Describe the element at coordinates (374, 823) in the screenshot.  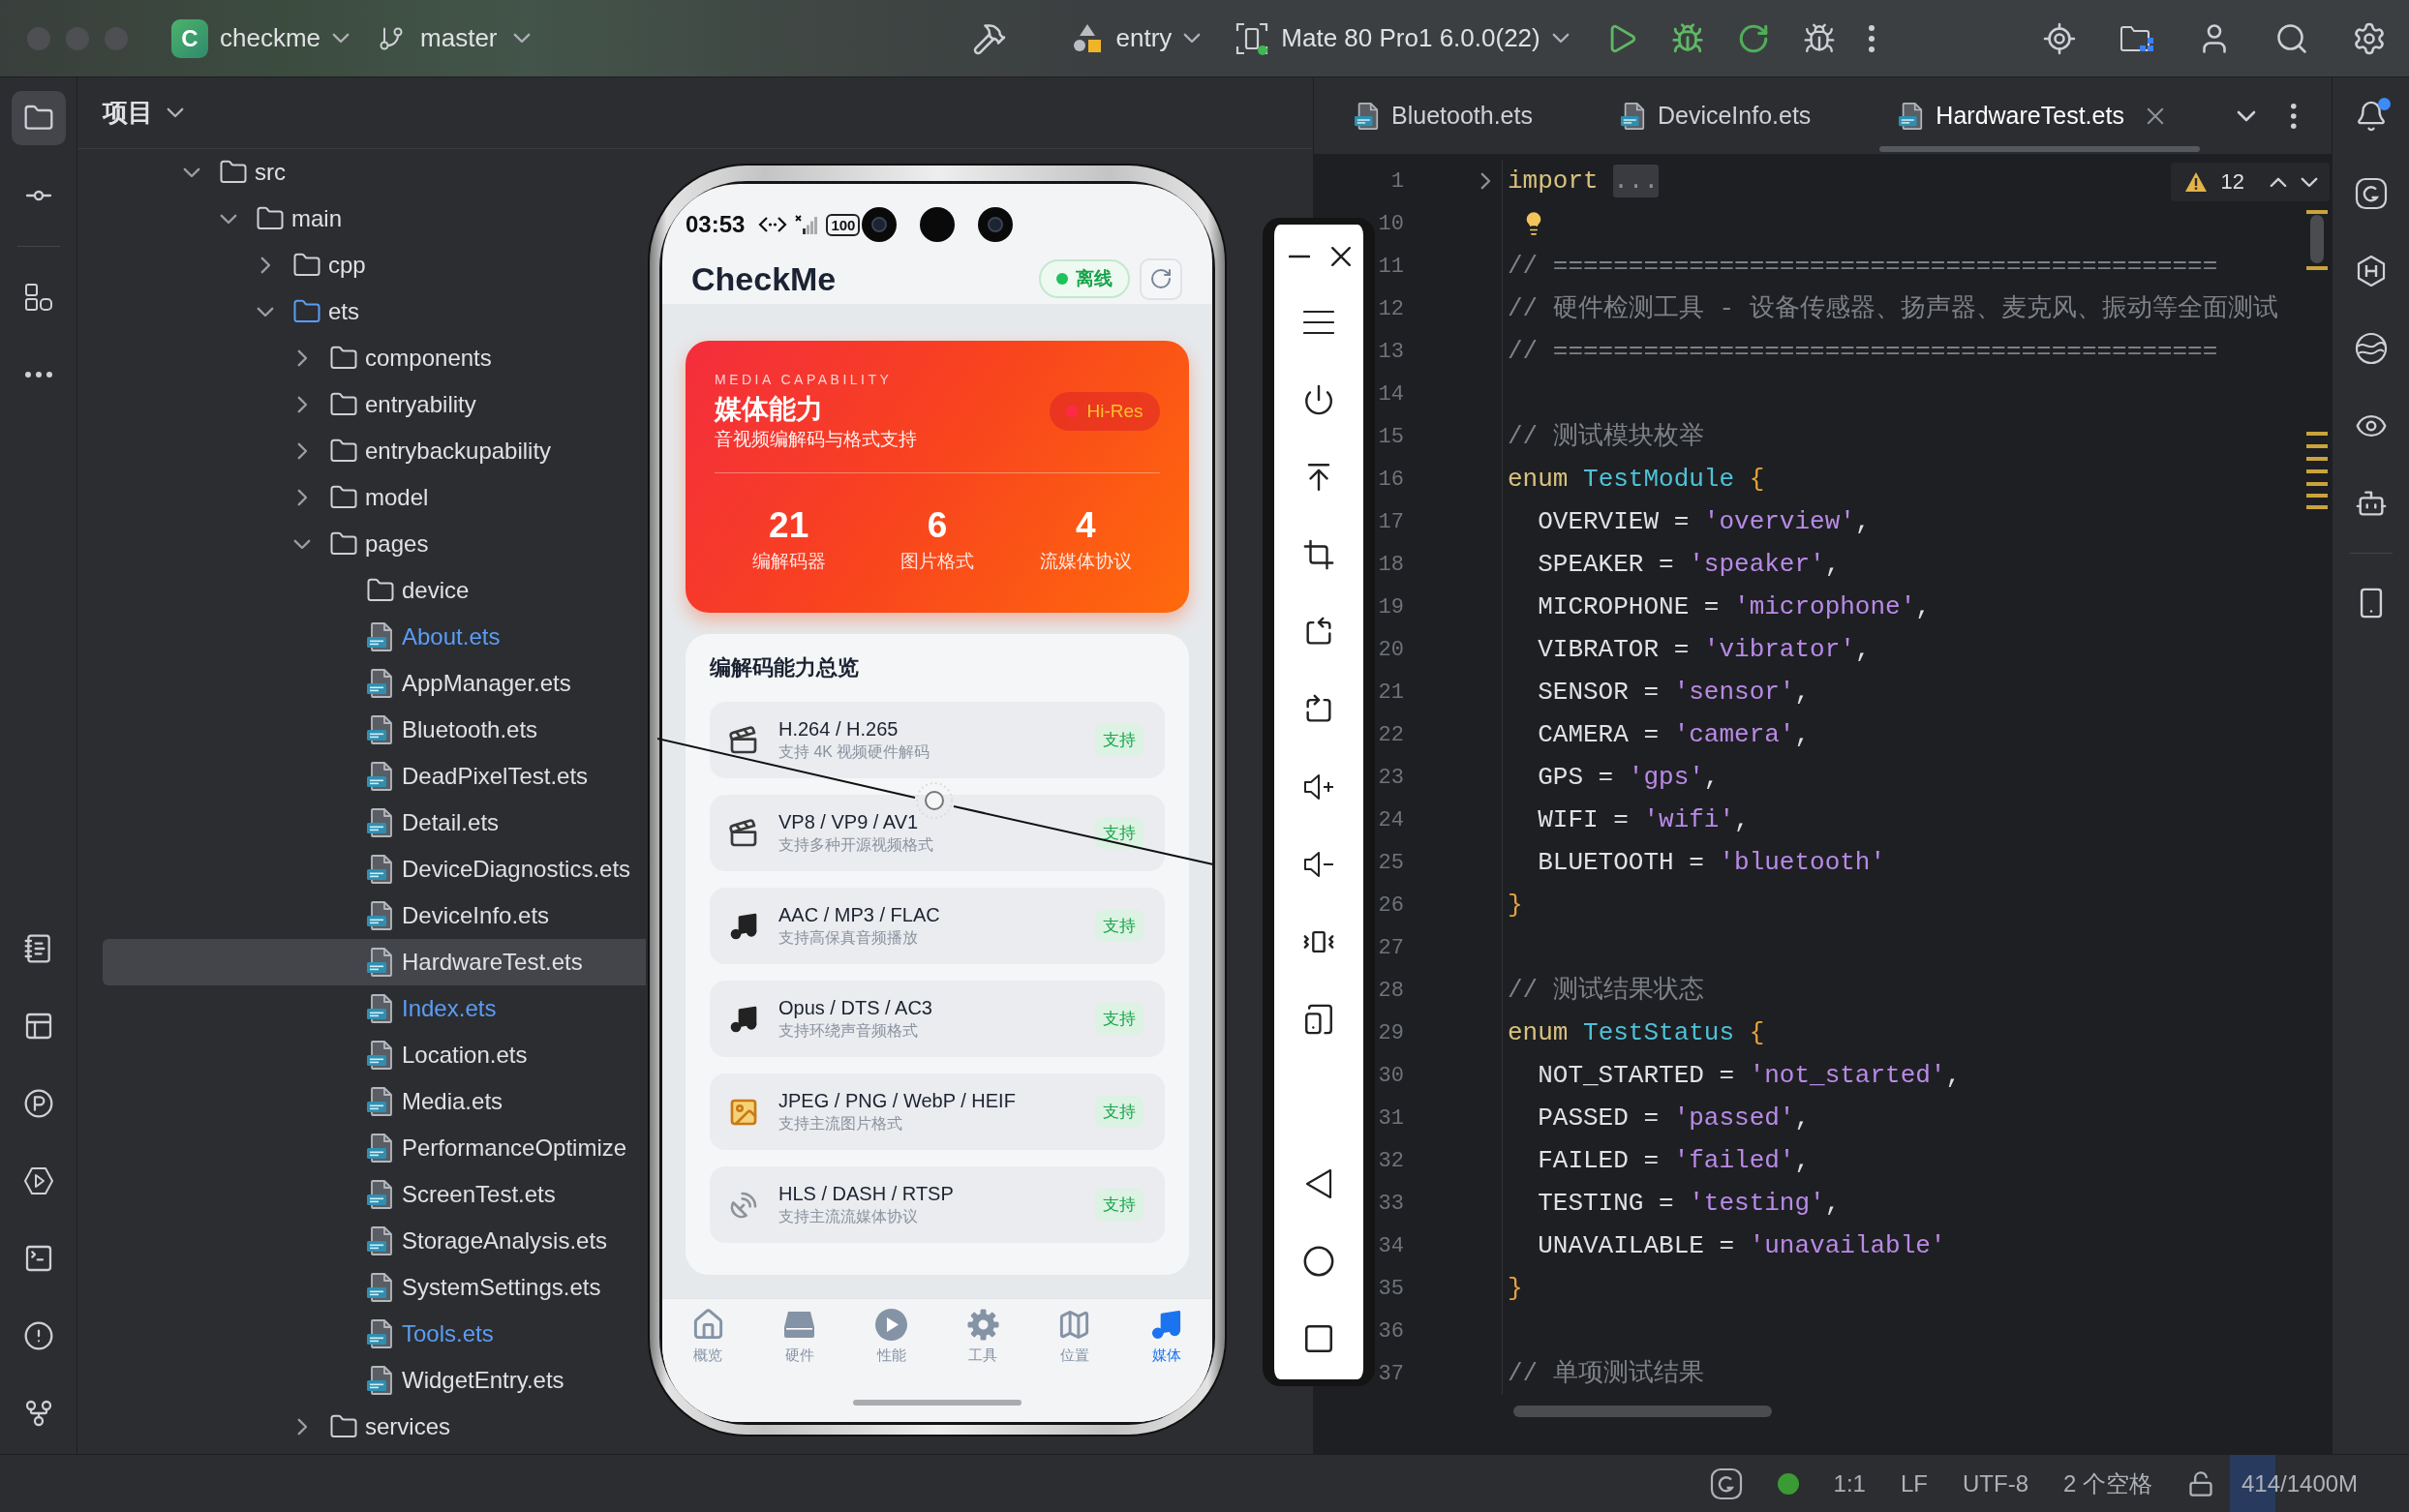
I see `file-tree-item: Detail.ets` at that location.